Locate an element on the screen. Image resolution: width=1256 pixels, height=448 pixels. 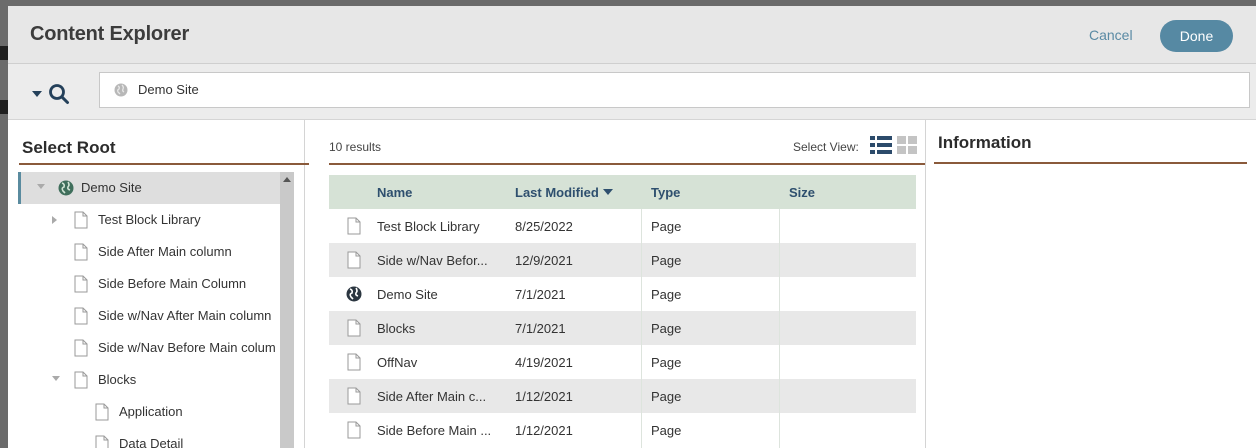
tree-item: Demo Site is located at coordinates (149, 188).